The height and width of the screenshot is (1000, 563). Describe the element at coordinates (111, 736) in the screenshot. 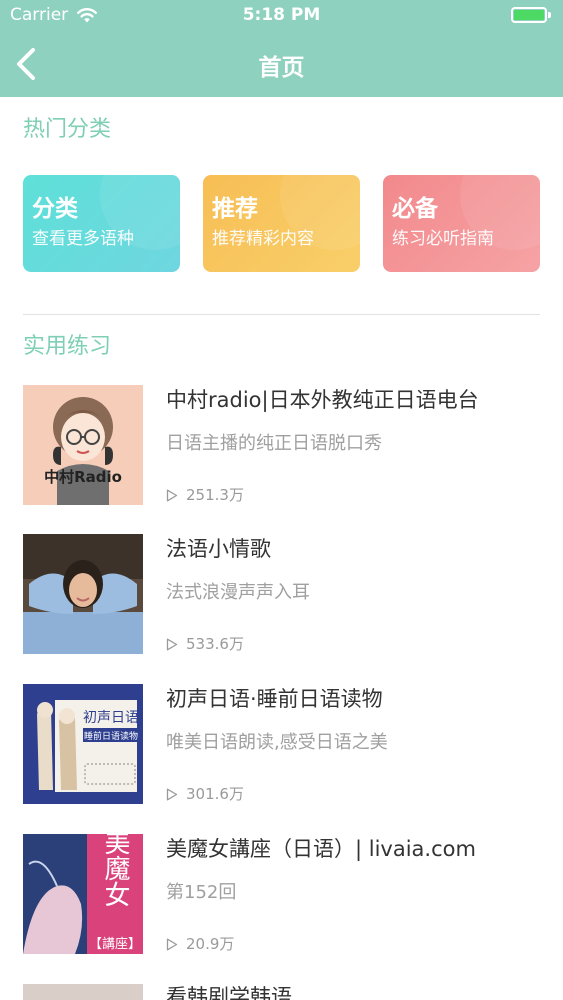

I see `thumbnail-caption-2: 睡前日语读物` at that location.